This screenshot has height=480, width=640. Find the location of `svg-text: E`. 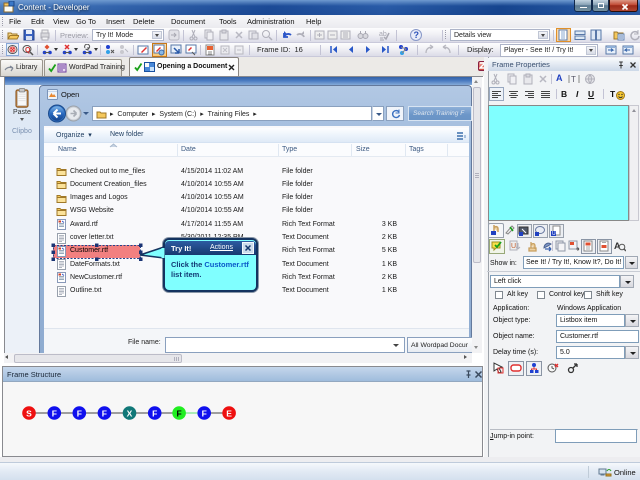

svg-text: E is located at coordinates (229, 413).